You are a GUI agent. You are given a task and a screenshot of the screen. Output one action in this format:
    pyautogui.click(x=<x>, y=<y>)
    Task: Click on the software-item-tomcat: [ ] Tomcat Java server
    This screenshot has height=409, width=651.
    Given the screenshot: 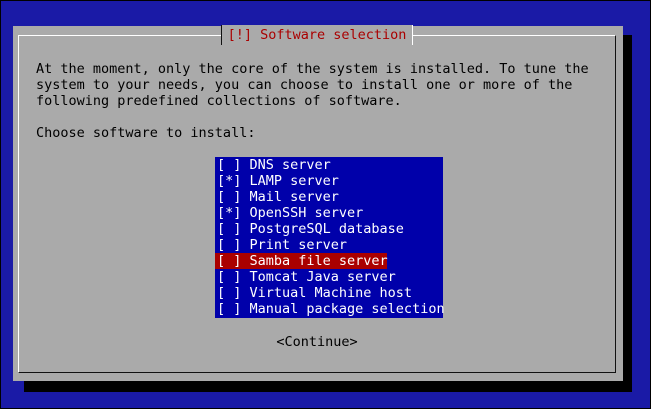 What is the action you would take?
    pyautogui.click(x=329, y=277)
    